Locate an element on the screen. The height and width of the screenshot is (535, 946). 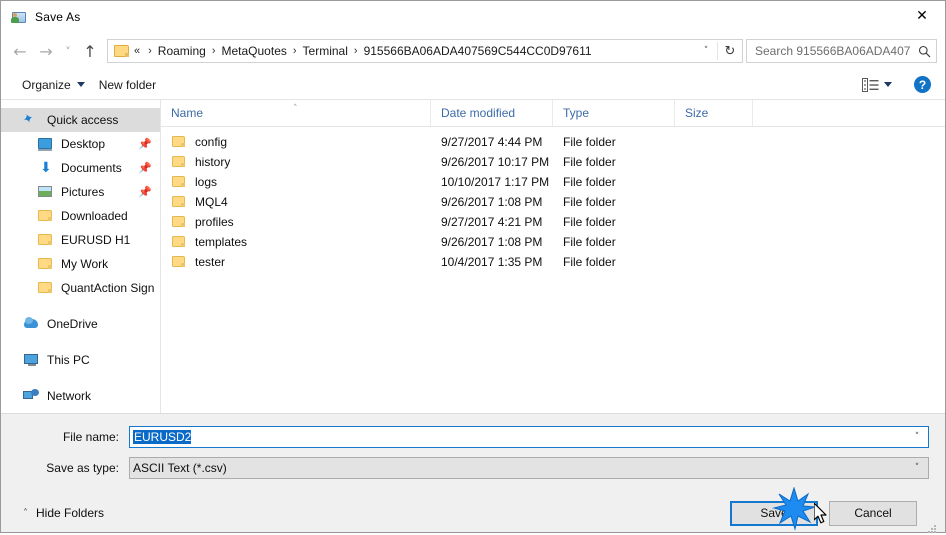
sidebar-item-pictures: Pictures 📌 is located at coordinates (80, 192).